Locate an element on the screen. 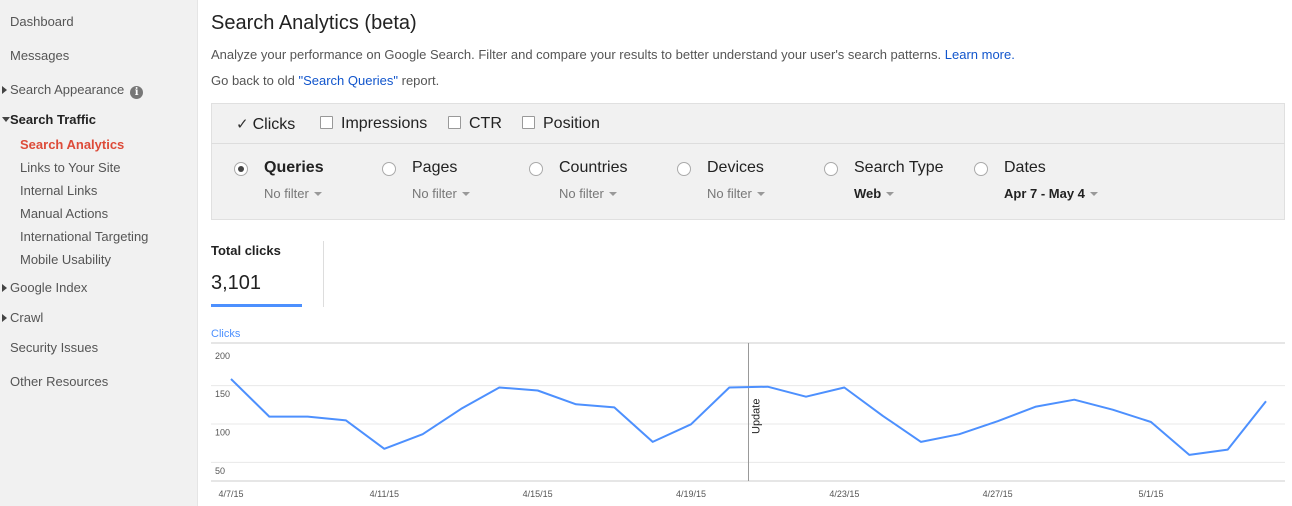 Image resolution: width=1292 pixels, height=506 pixels. x-tick-label: 4/27/15 is located at coordinates (998, 494).